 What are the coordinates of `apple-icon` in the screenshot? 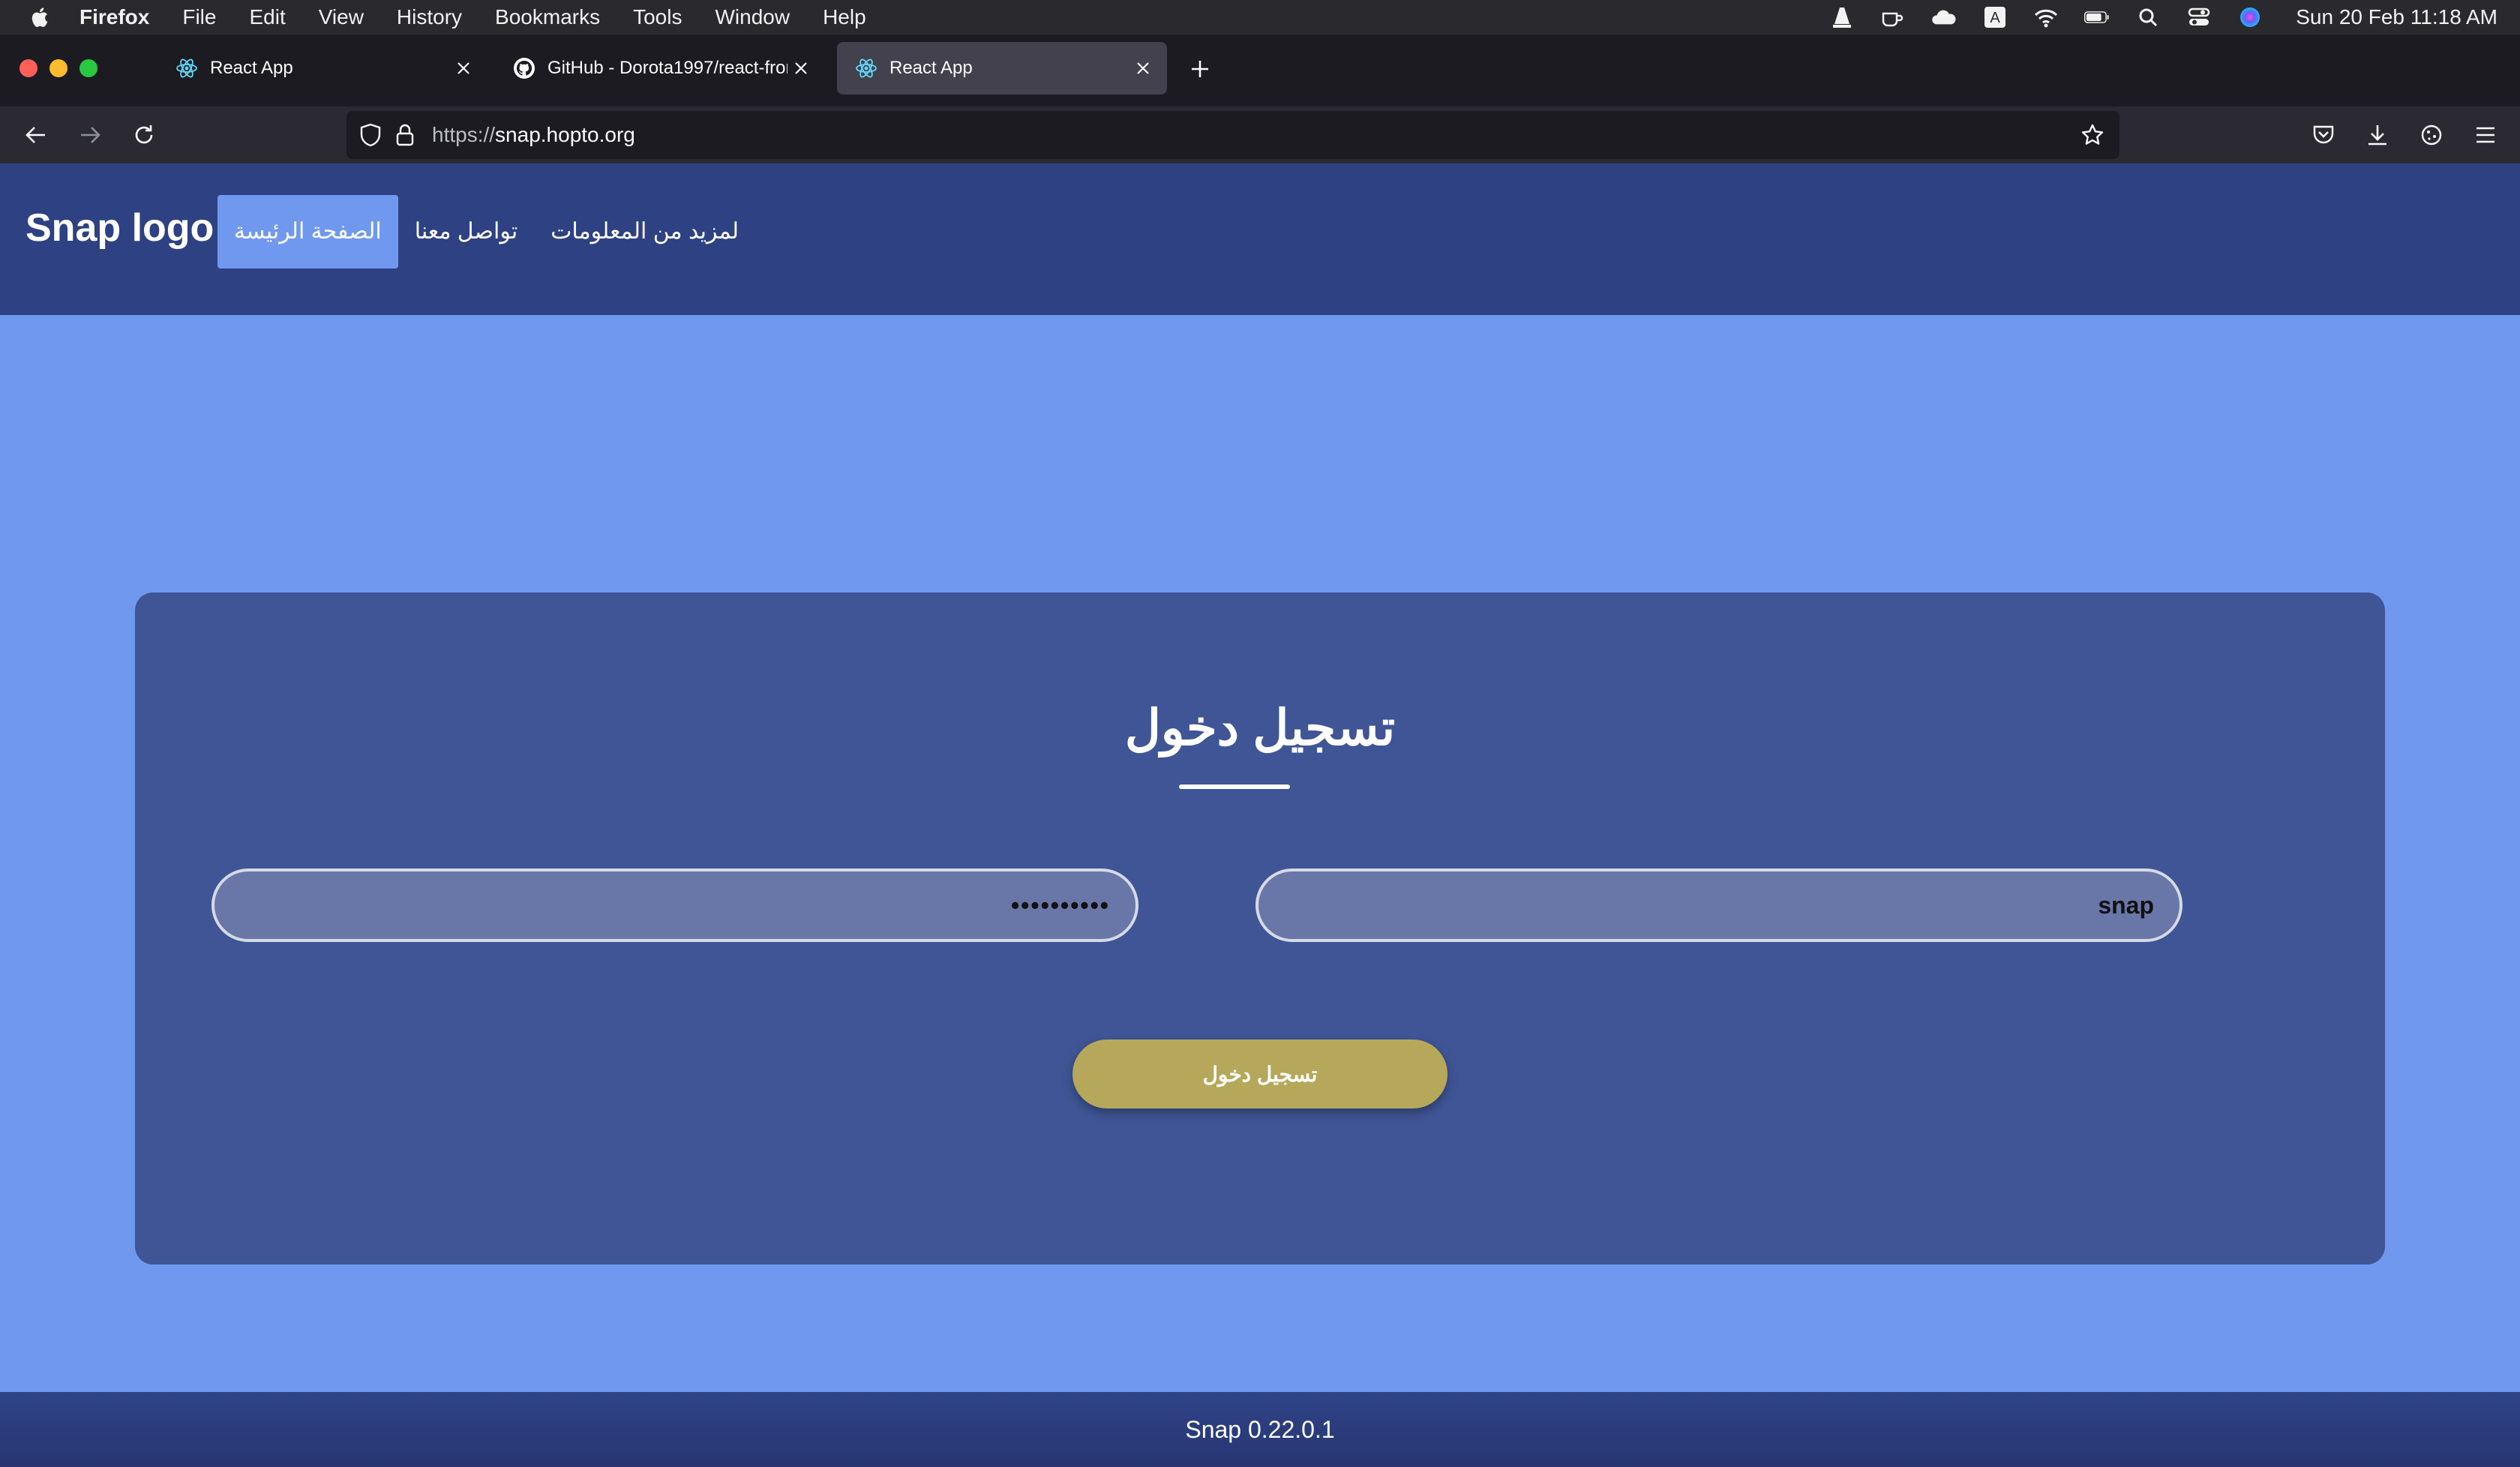 It's located at (39, 17).